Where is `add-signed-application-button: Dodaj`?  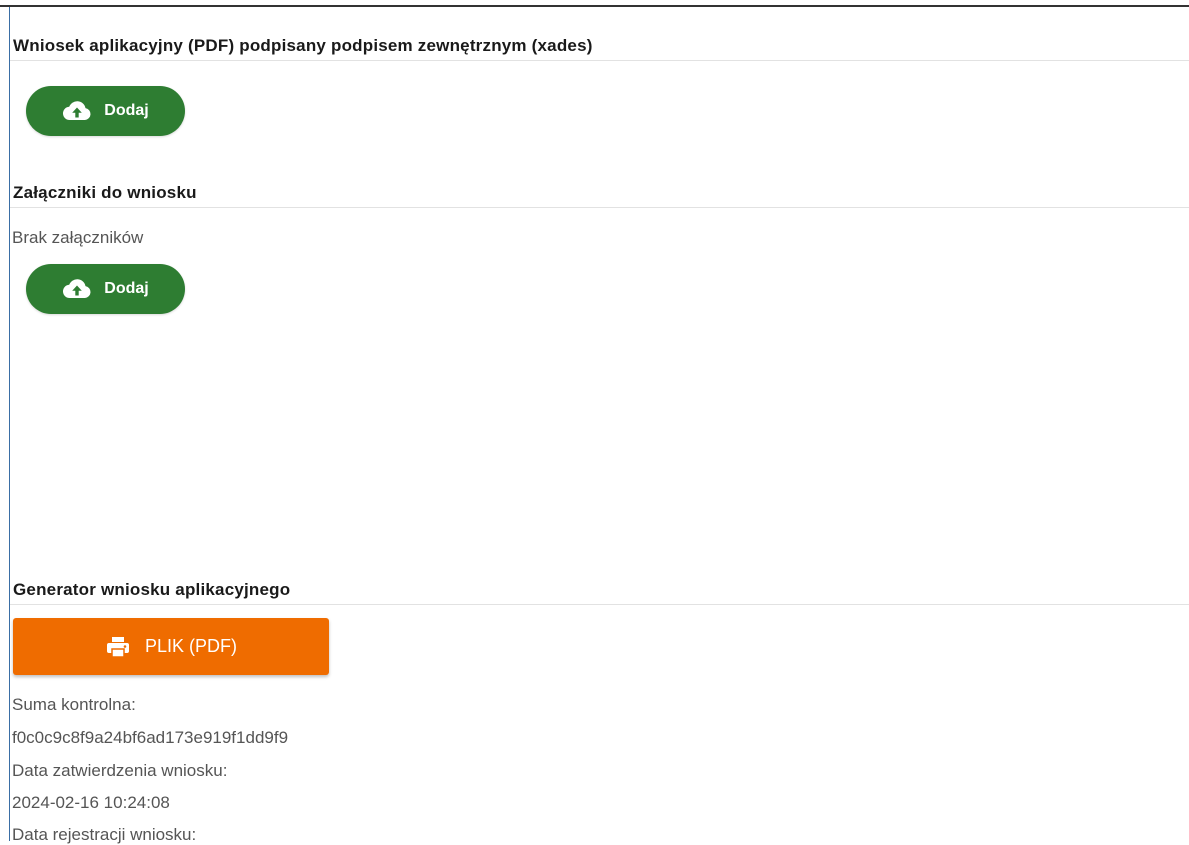 add-signed-application-button: Dodaj is located at coordinates (105, 111).